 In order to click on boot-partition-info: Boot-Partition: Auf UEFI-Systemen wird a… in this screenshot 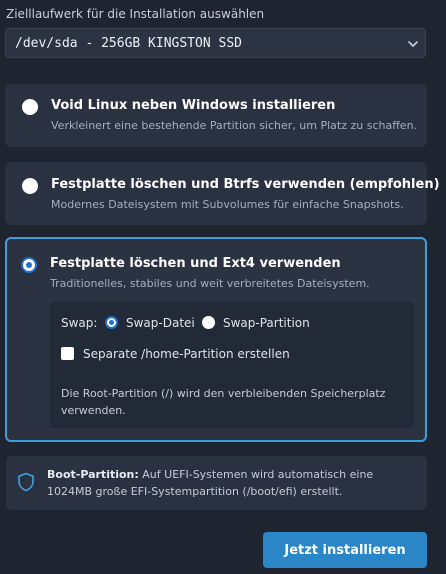, I will do `click(216, 483)`.